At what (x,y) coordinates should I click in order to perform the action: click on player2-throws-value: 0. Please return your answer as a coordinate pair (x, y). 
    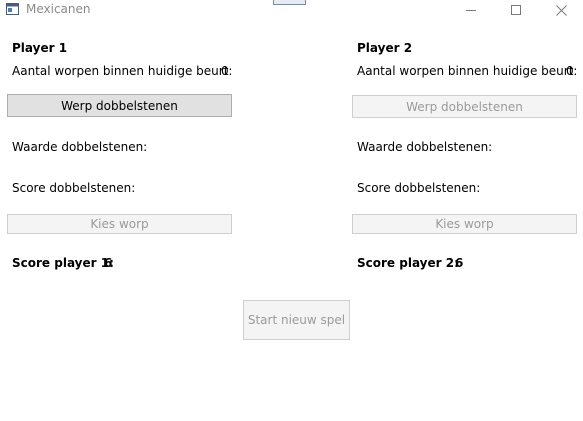
    Looking at the image, I should click on (570, 71).